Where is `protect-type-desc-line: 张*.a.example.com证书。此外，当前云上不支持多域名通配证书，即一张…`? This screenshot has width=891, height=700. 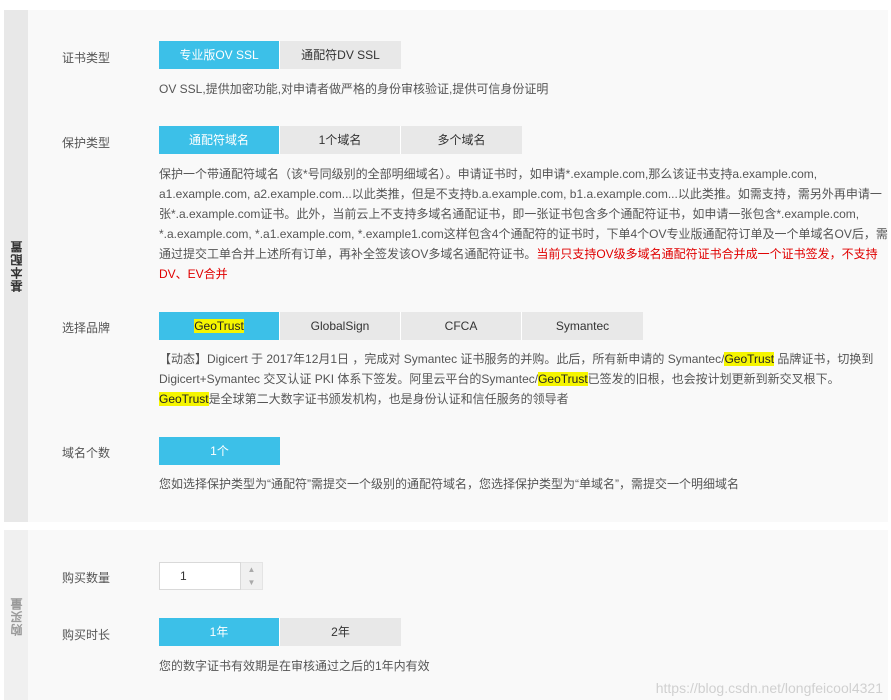
protect-type-desc-line: 张*.a.example.com证书。此外，当前云上不支持多域名通配证书，即一张… is located at coordinates (509, 214).